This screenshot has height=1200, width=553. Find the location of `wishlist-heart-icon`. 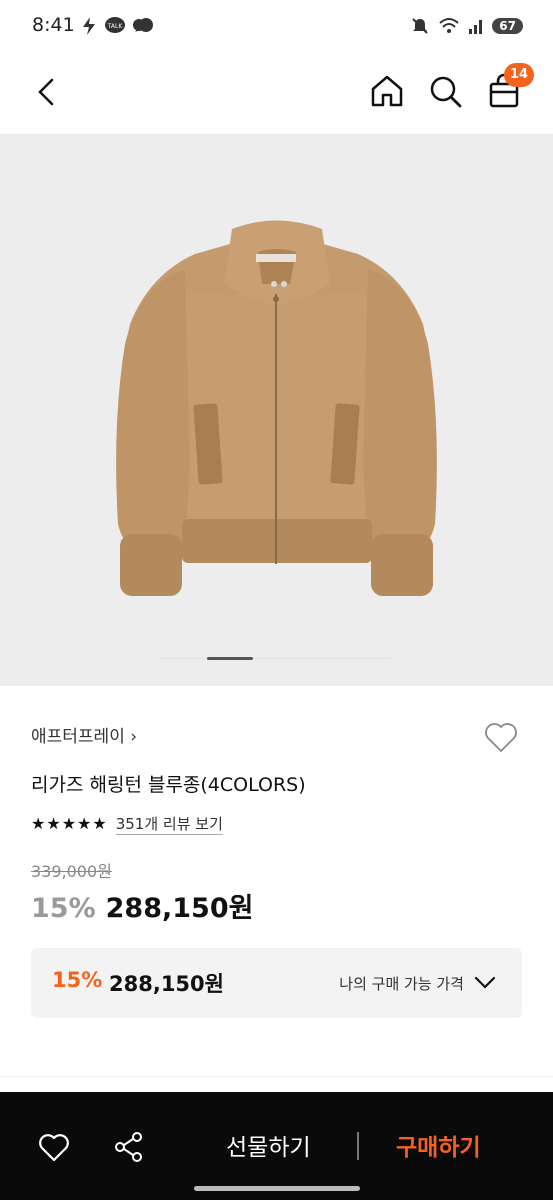

wishlist-heart-icon is located at coordinates (501, 737).